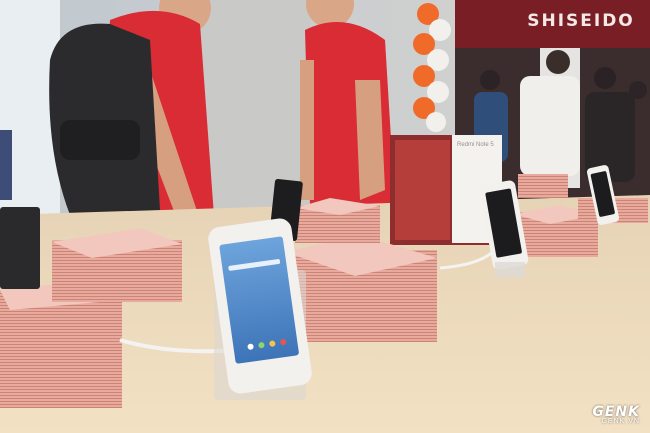 Image resolution: width=650 pixels, height=433 pixels. I want to click on card-stack-center, so click(361, 288).